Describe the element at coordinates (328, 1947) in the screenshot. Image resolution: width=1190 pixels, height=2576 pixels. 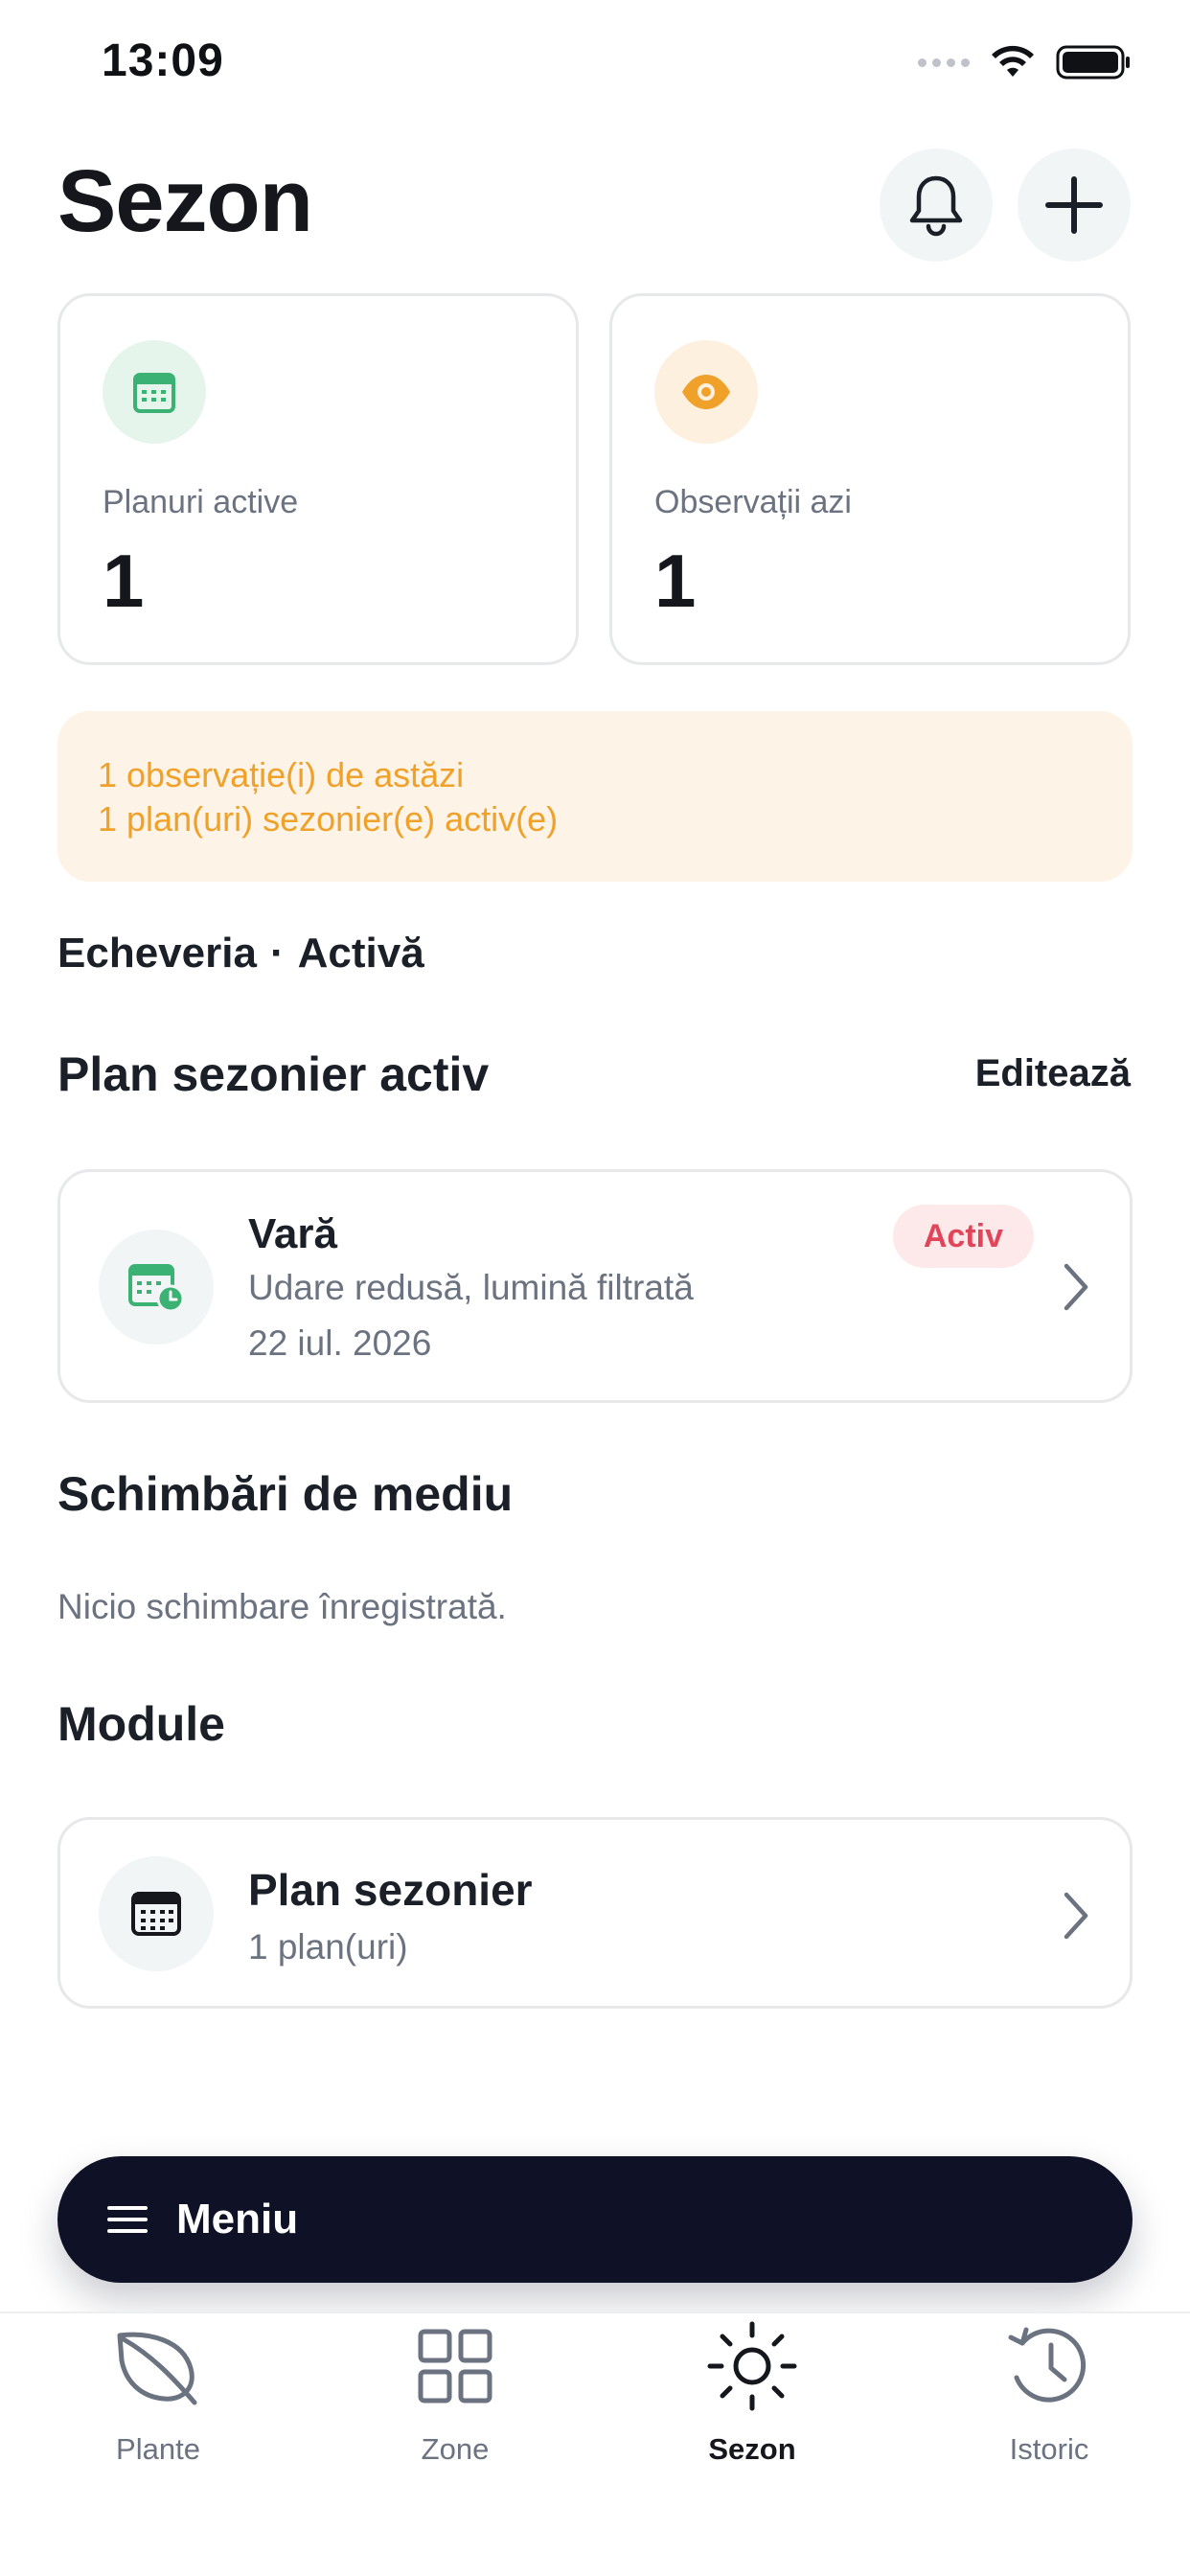
I see `module-subtitle: 1 plan(uri)` at that location.